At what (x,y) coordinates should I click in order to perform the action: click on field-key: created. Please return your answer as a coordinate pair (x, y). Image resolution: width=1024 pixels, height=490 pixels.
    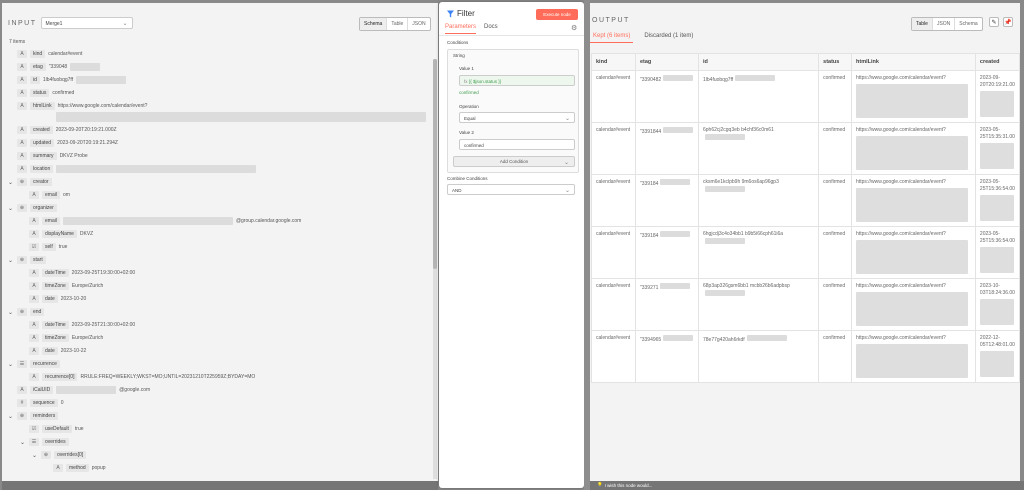
    Looking at the image, I should click on (41, 130).